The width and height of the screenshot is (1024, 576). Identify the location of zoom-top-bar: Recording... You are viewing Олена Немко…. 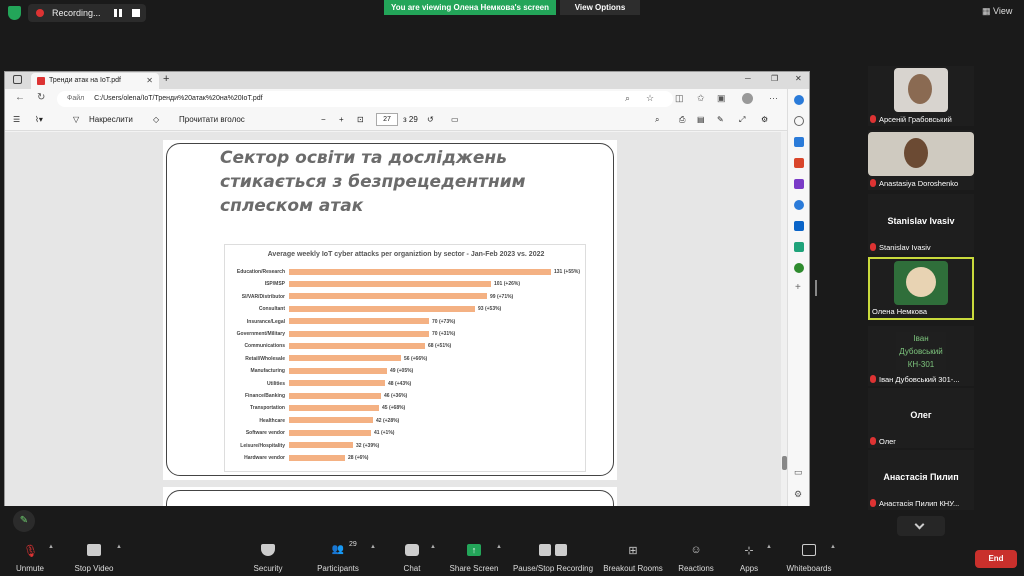
(512, 13).